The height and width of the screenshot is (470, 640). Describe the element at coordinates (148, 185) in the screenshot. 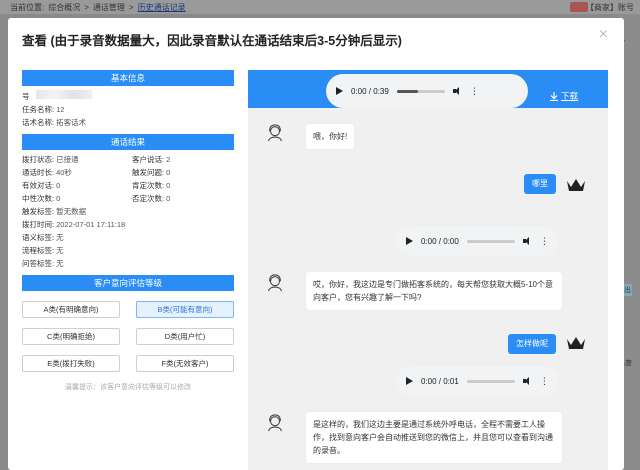

I see `result-label: 肯定次数:` at that location.